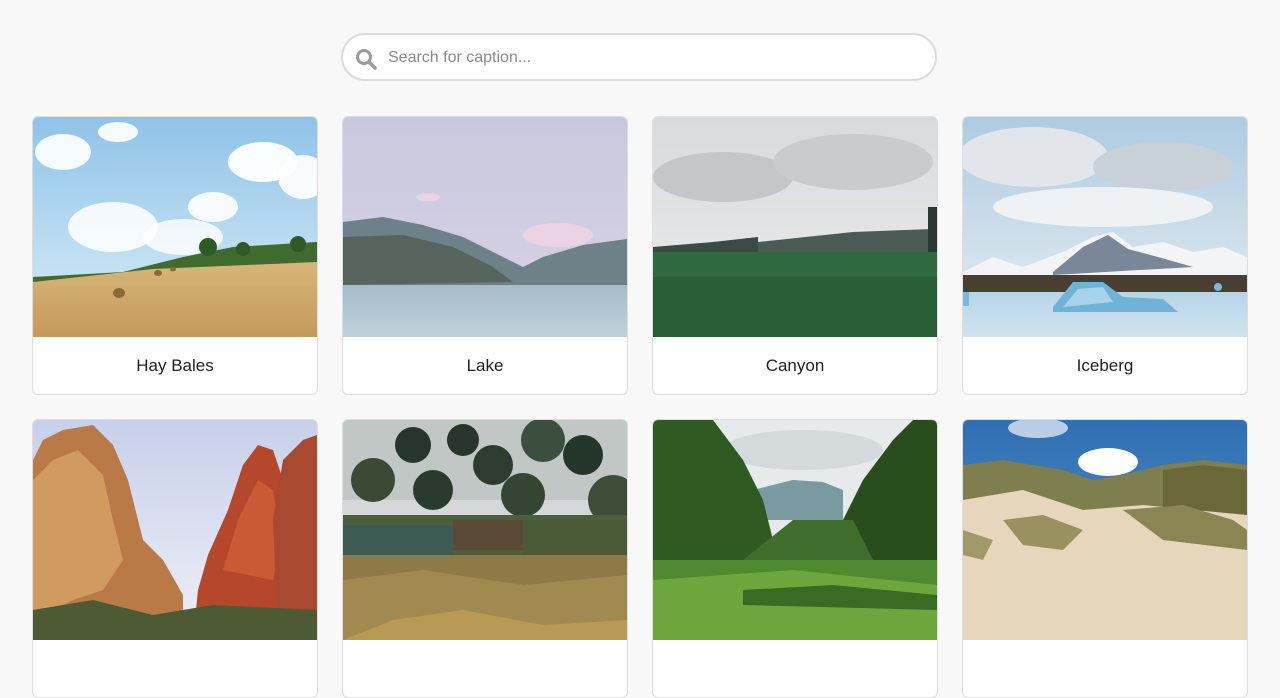 The image size is (1280, 698). I want to click on search-bar, so click(639, 57).